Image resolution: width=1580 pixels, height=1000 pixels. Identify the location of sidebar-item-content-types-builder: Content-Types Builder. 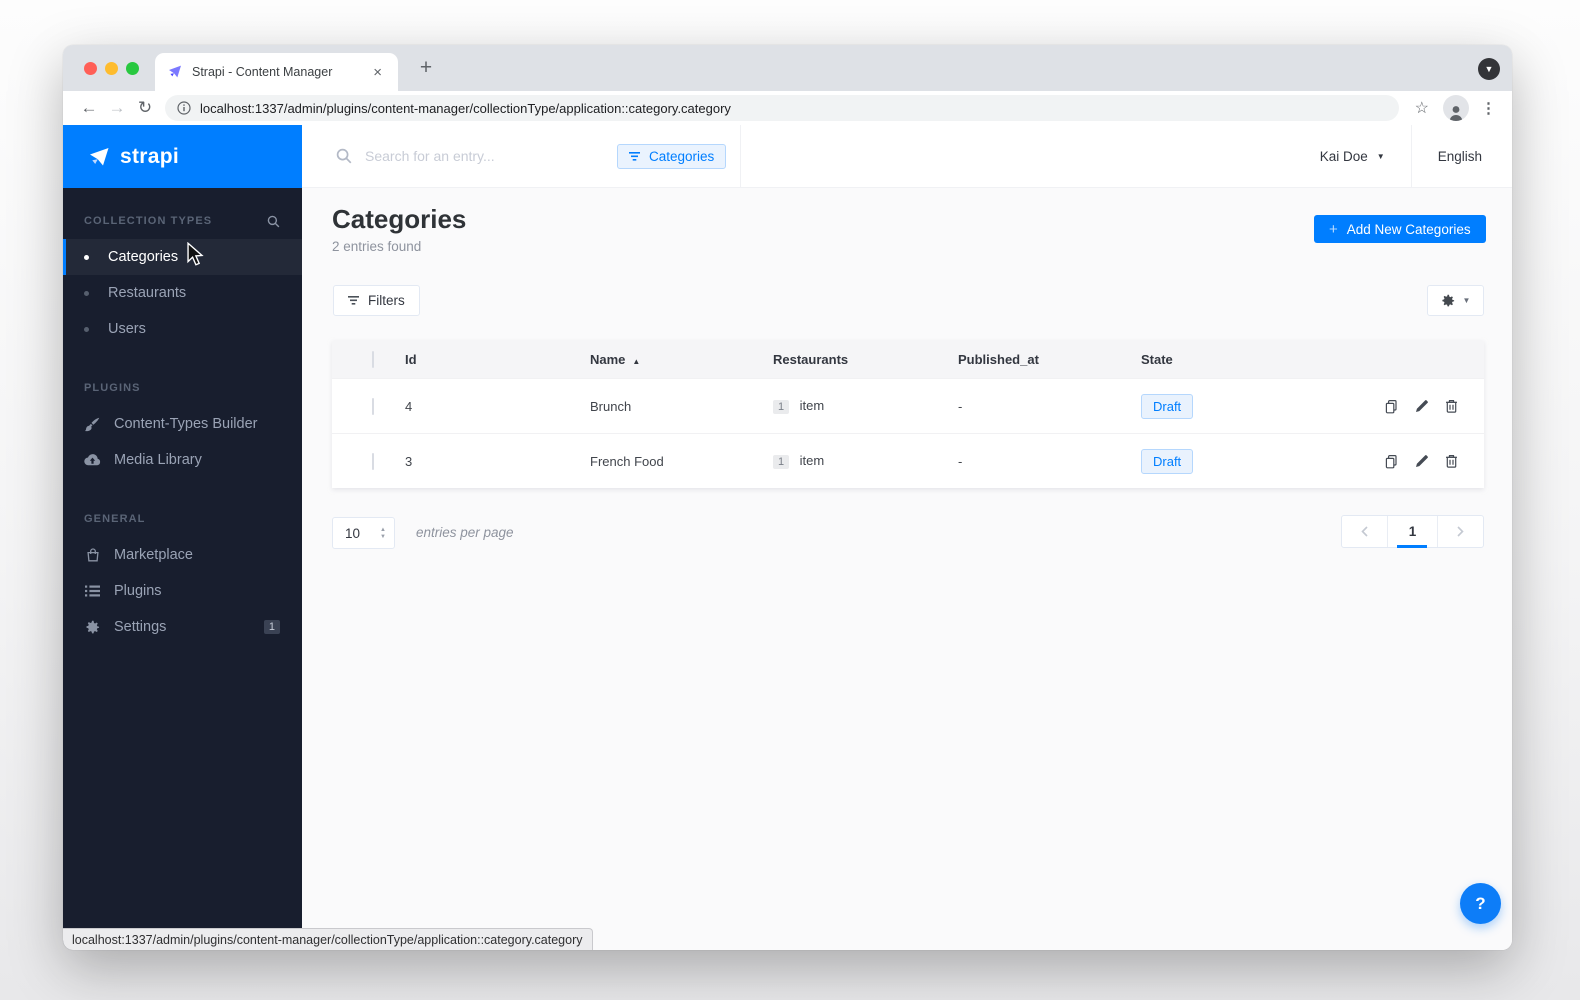
(182, 424).